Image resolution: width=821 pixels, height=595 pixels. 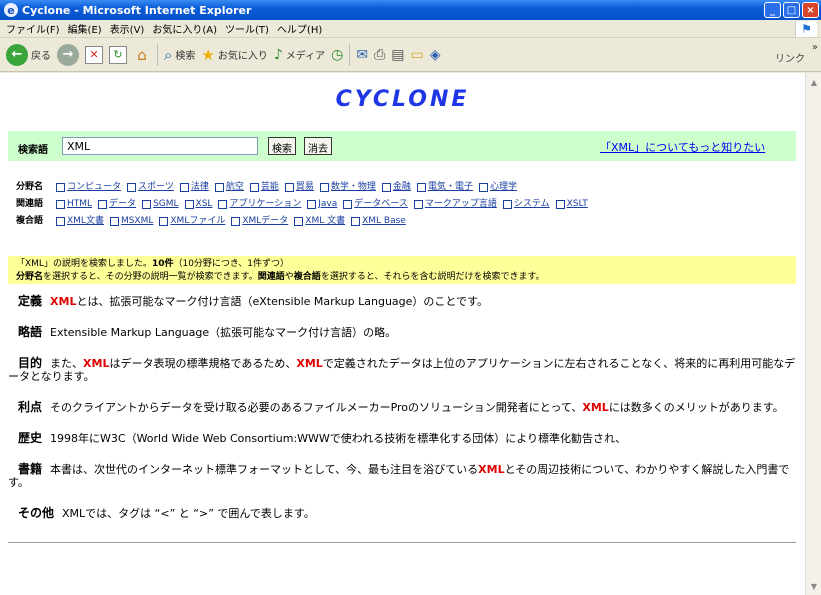 I want to click on menu-edit: 編集(E), so click(x=85, y=28).